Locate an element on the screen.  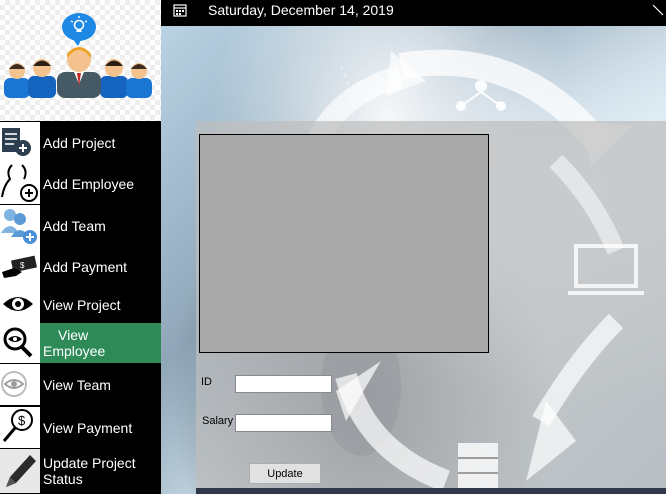
sidebar-item-label: View Employee is located at coordinates (83, 343).